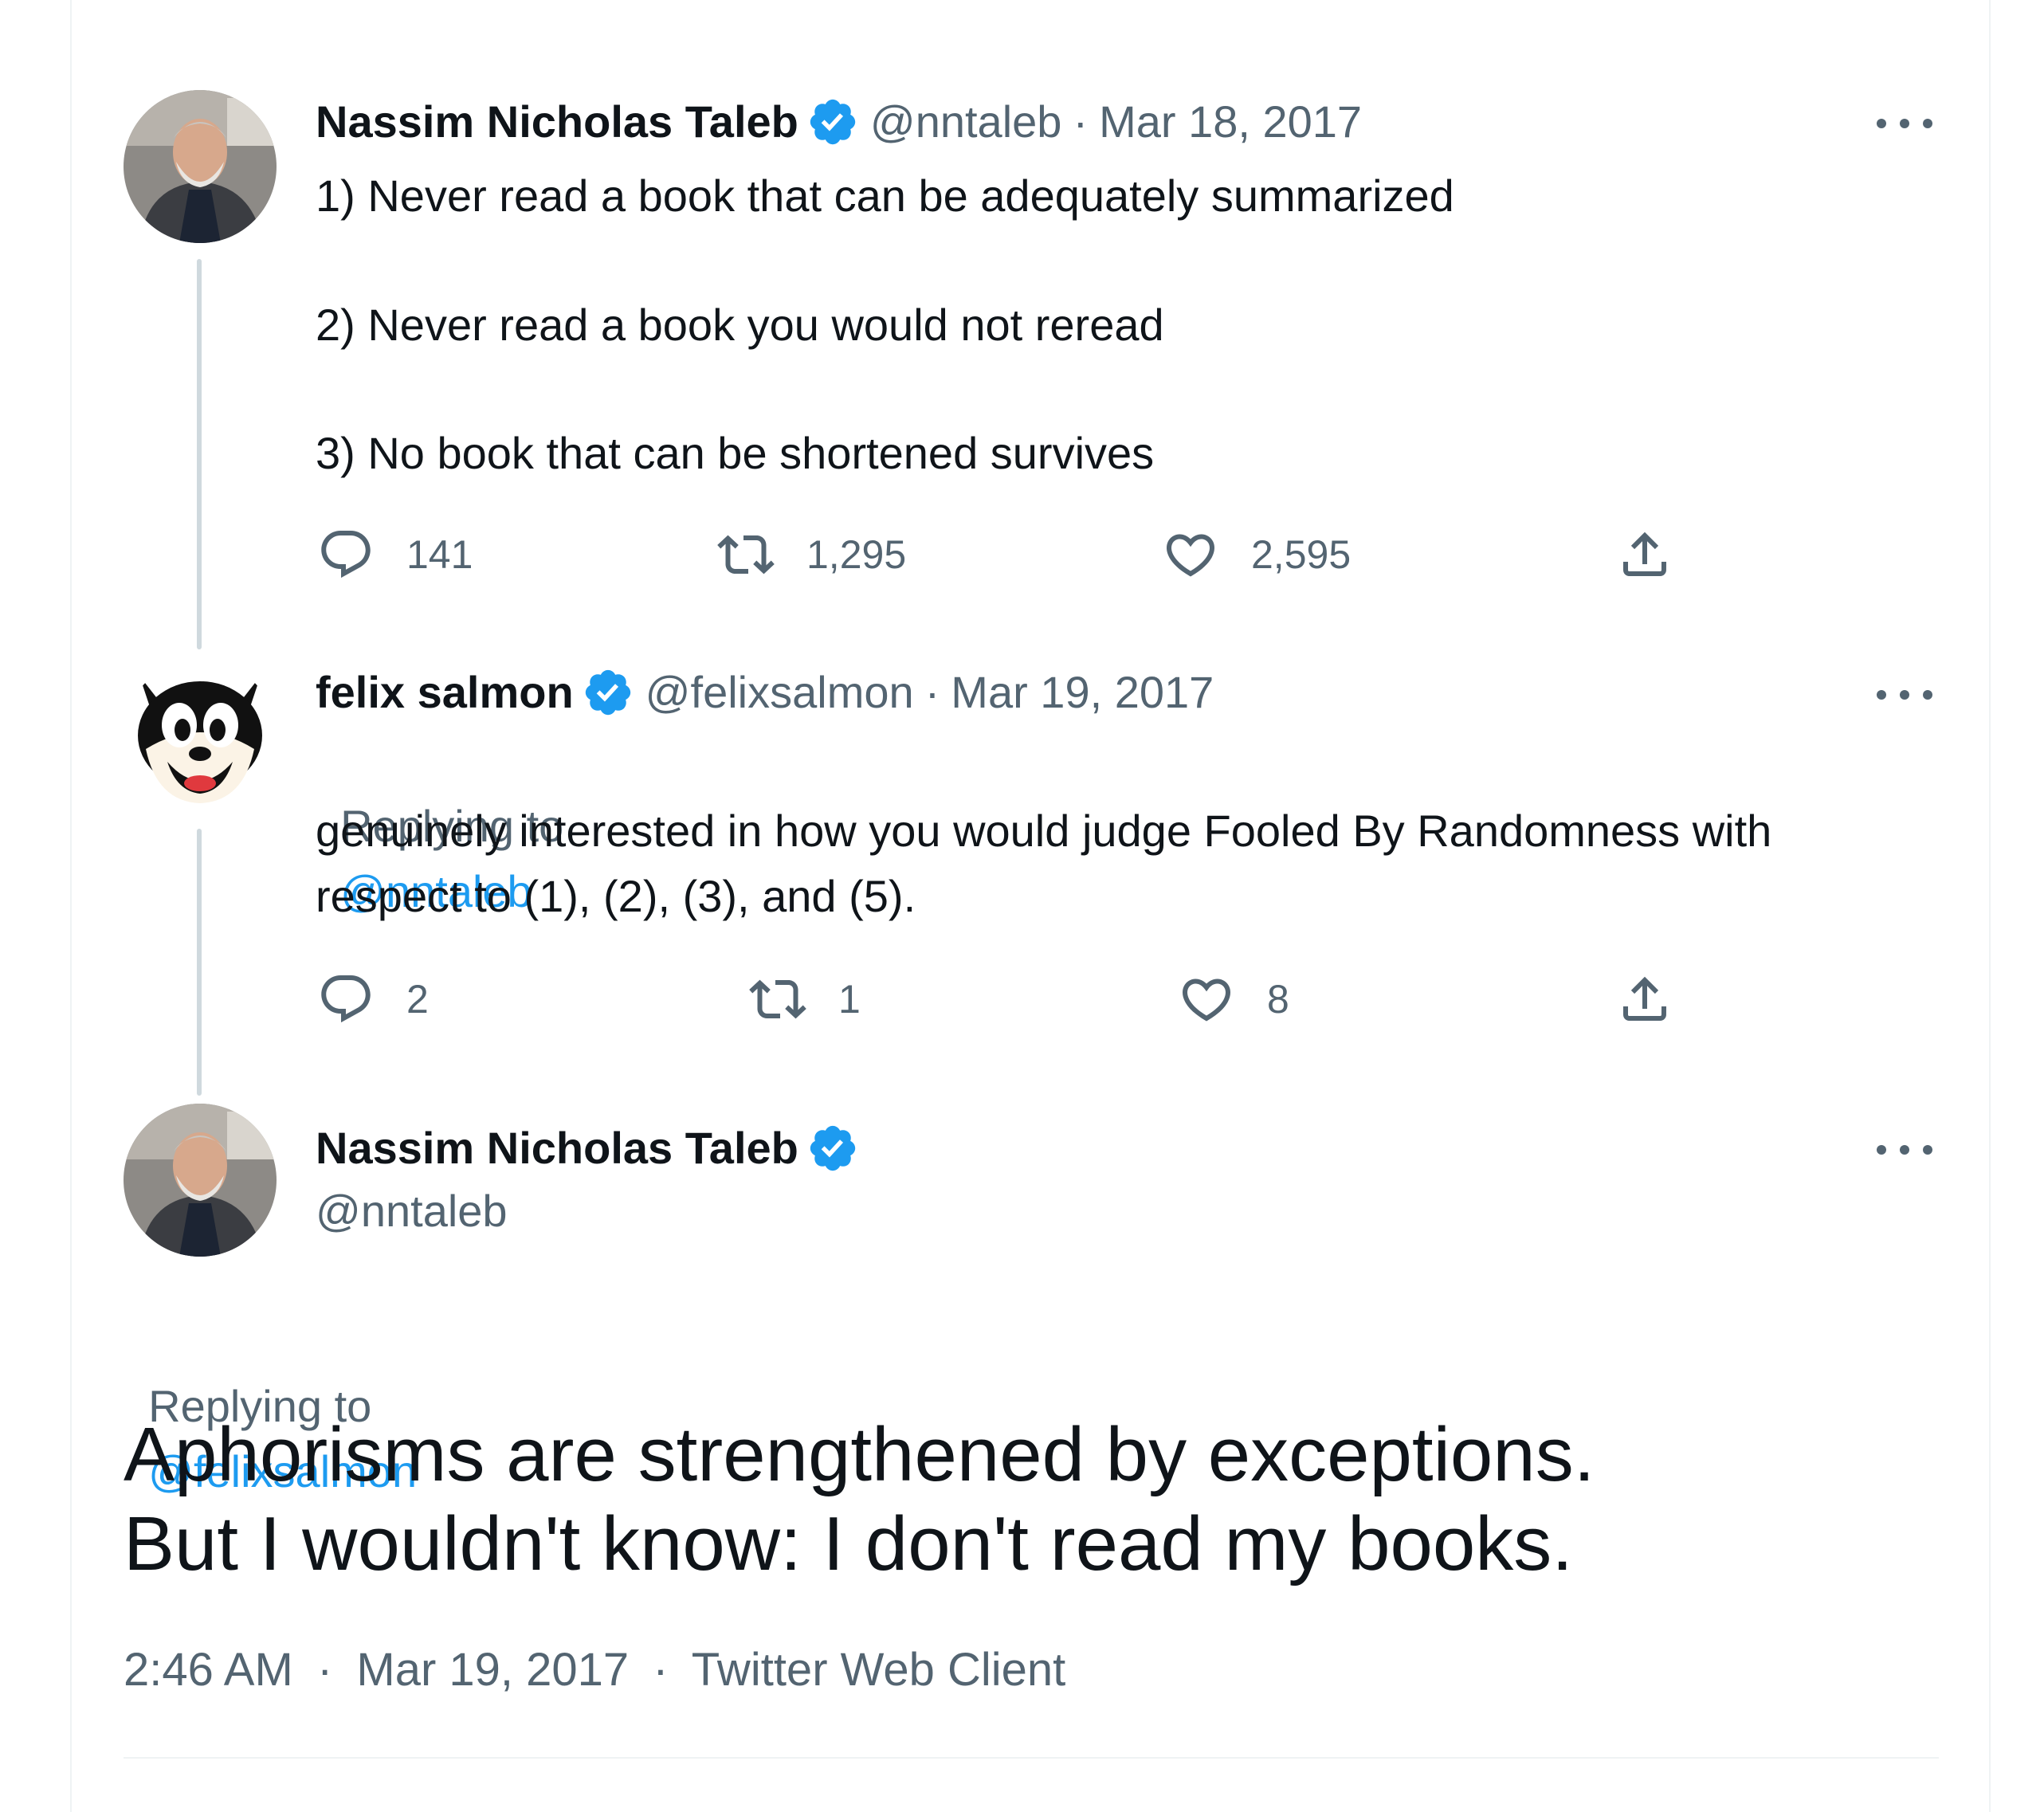  What do you see at coordinates (616, 896) in the screenshot?
I see `tweet-text-line: respect to (1), (2), (3), and (5).` at bounding box center [616, 896].